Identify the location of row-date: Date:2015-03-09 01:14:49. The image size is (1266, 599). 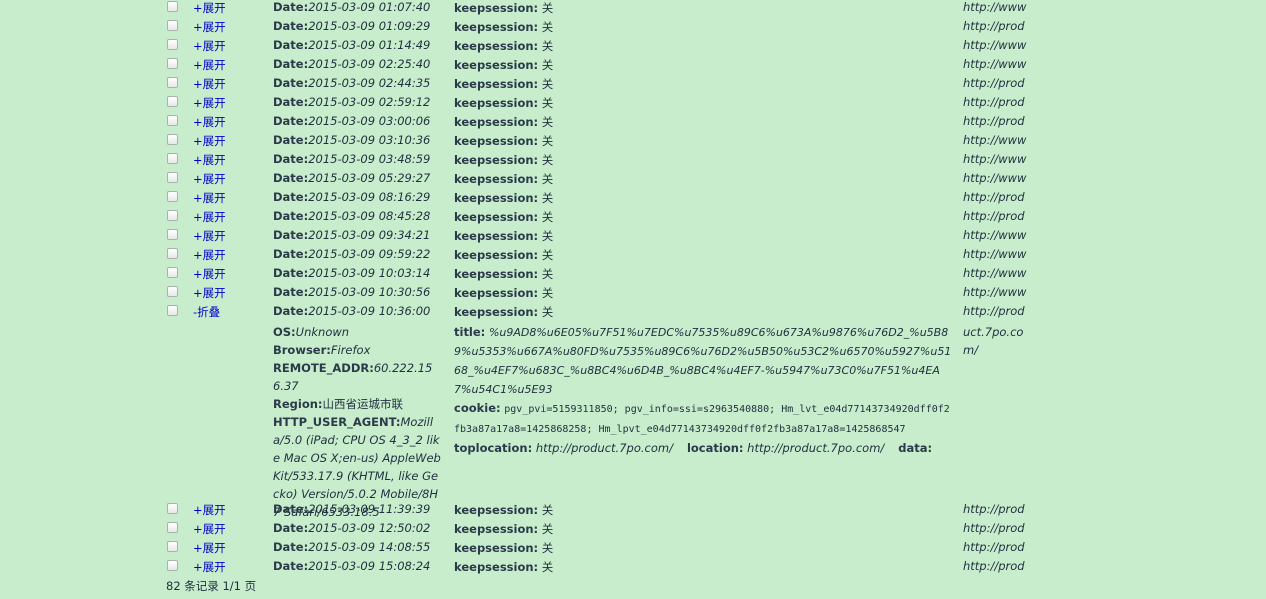
(351, 45).